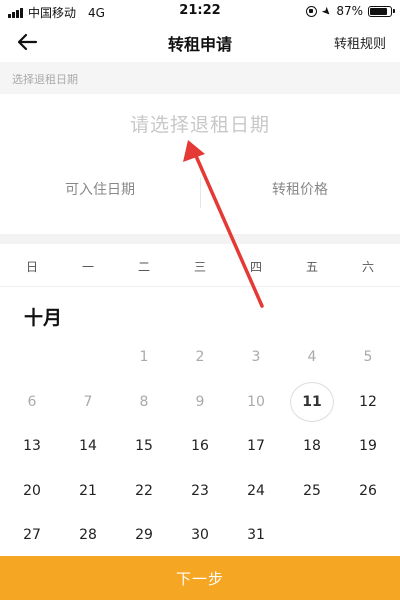 The width and height of the screenshot is (400, 600). What do you see at coordinates (200, 78) in the screenshot?
I see `section-label: 选择退租日期` at bounding box center [200, 78].